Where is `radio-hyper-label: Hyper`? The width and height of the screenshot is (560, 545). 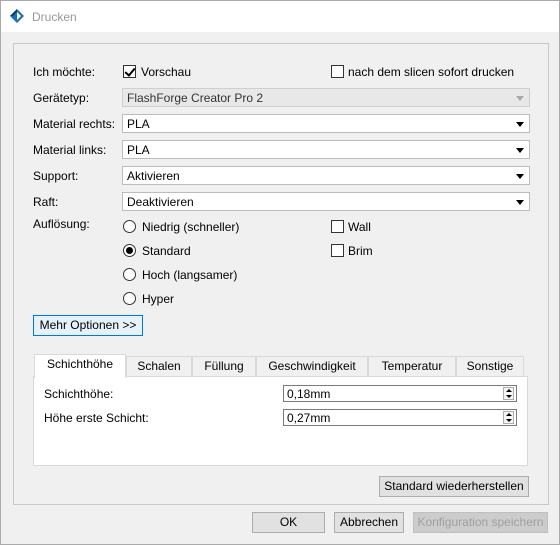
radio-hyper-label: Hyper is located at coordinates (158, 299).